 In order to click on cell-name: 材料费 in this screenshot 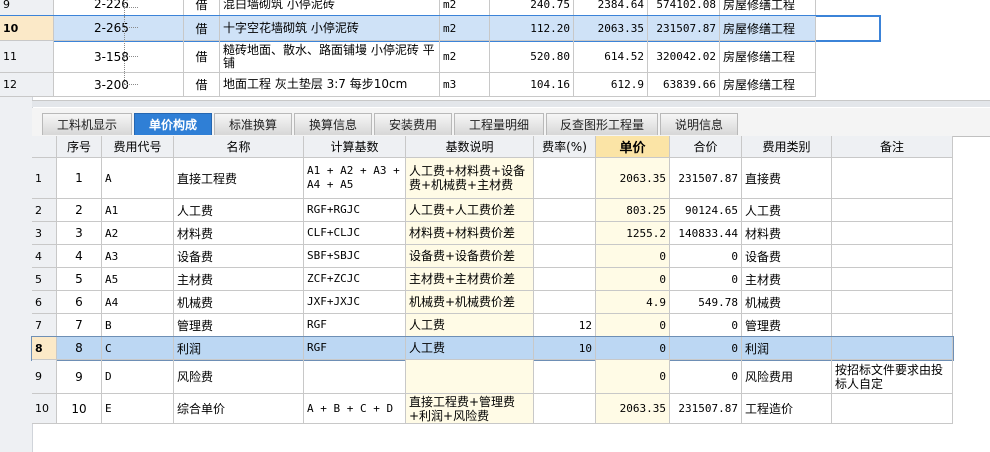, I will do `click(239, 233)`.